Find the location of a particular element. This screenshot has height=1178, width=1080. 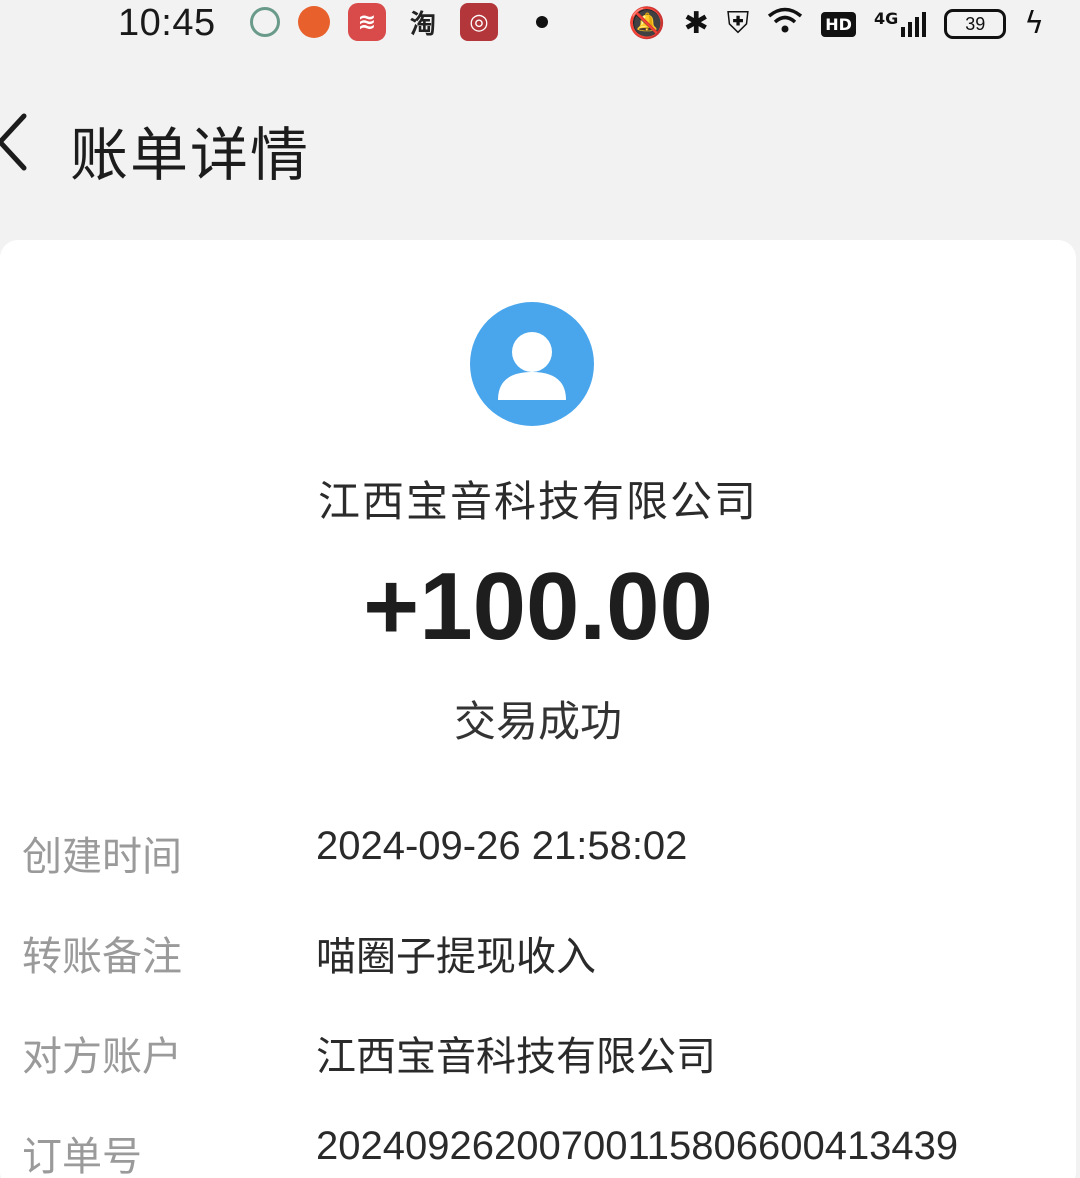

hd-badge: HD is located at coordinates (838, 24).